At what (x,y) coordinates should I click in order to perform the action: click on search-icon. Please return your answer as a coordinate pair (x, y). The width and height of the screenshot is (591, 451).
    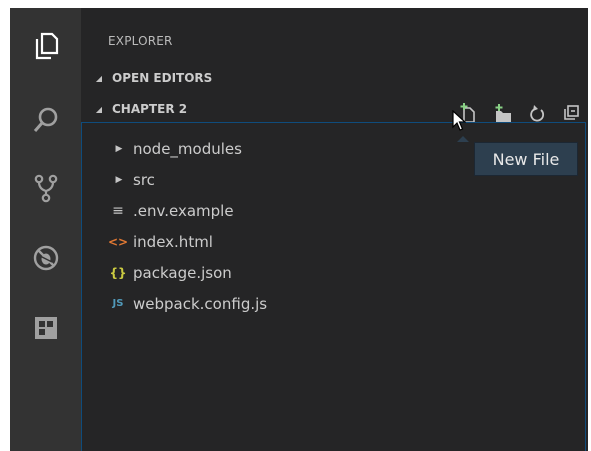
    Looking at the image, I should click on (45, 119).